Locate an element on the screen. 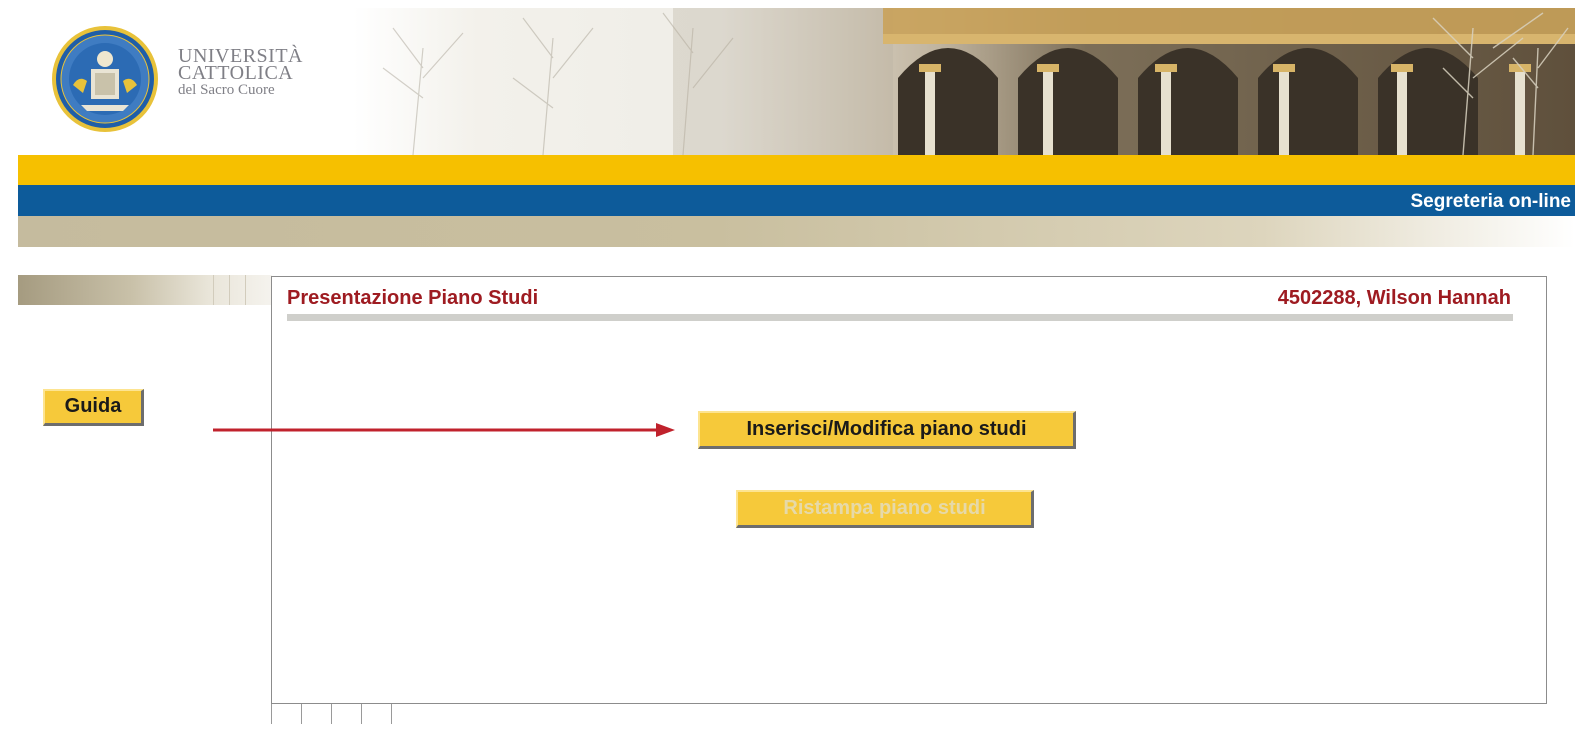 The width and height of the screenshot is (1593, 739). left-tab-strip is located at coordinates (145, 290).